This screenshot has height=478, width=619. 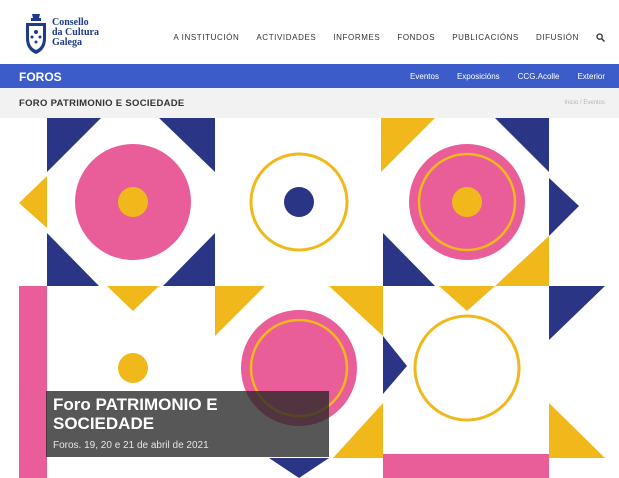 What do you see at coordinates (591, 76) in the screenshot?
I see `subnav-exterior: Exterior` at bounding box center [591, 76].